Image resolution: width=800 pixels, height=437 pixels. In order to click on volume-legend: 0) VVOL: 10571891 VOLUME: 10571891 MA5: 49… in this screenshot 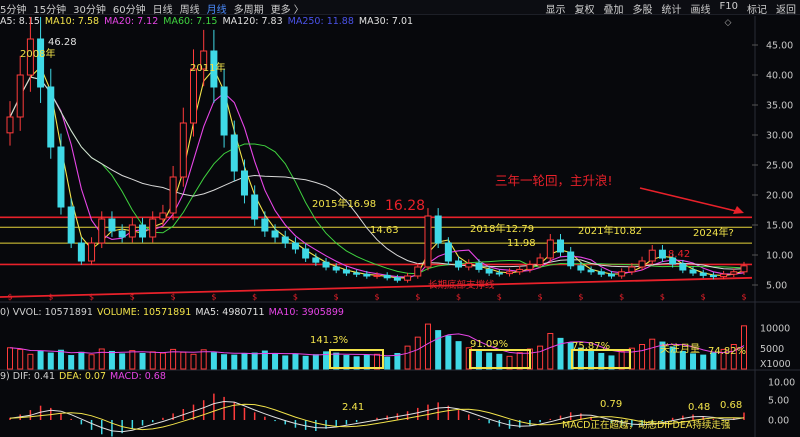, I will do `click(174, 312)`.